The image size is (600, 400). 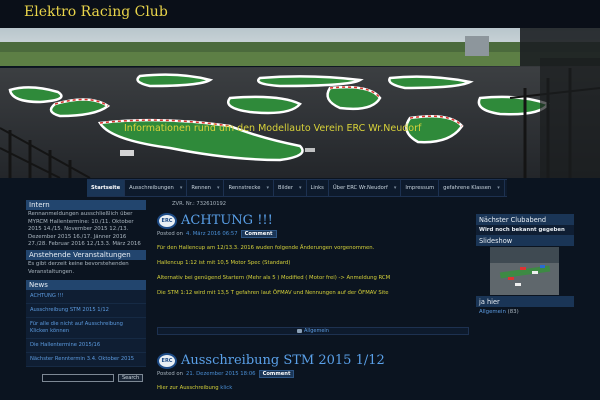 What do you see at coordinates (525, 312) in the screenshot?
I see `category-row: Allgemein (83)` at bounding box center [525, 312].